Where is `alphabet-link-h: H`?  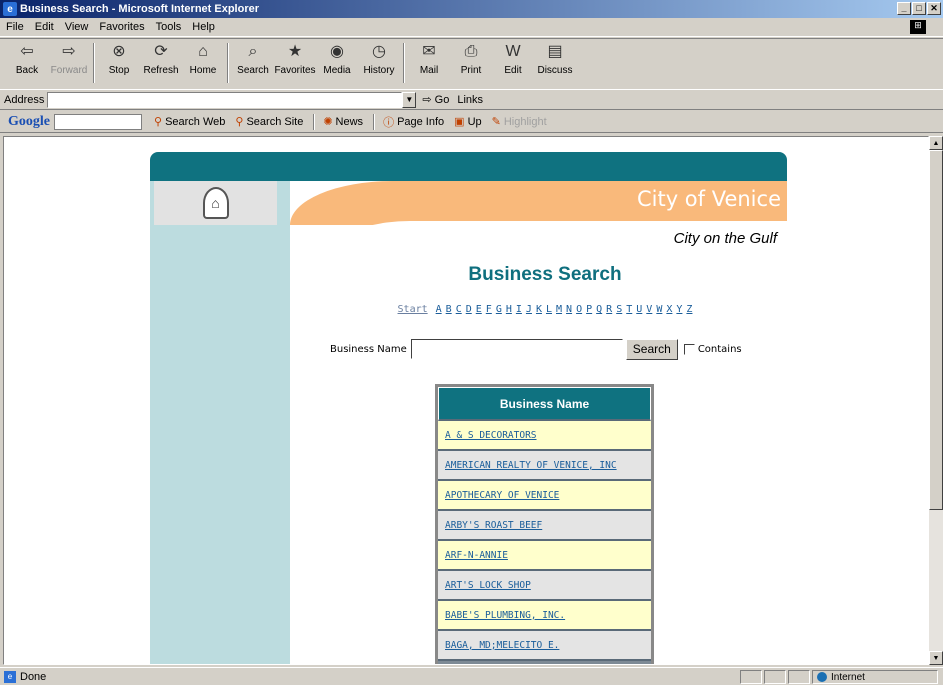
alphabet-link-h: H is located at coordinates (509, 309).